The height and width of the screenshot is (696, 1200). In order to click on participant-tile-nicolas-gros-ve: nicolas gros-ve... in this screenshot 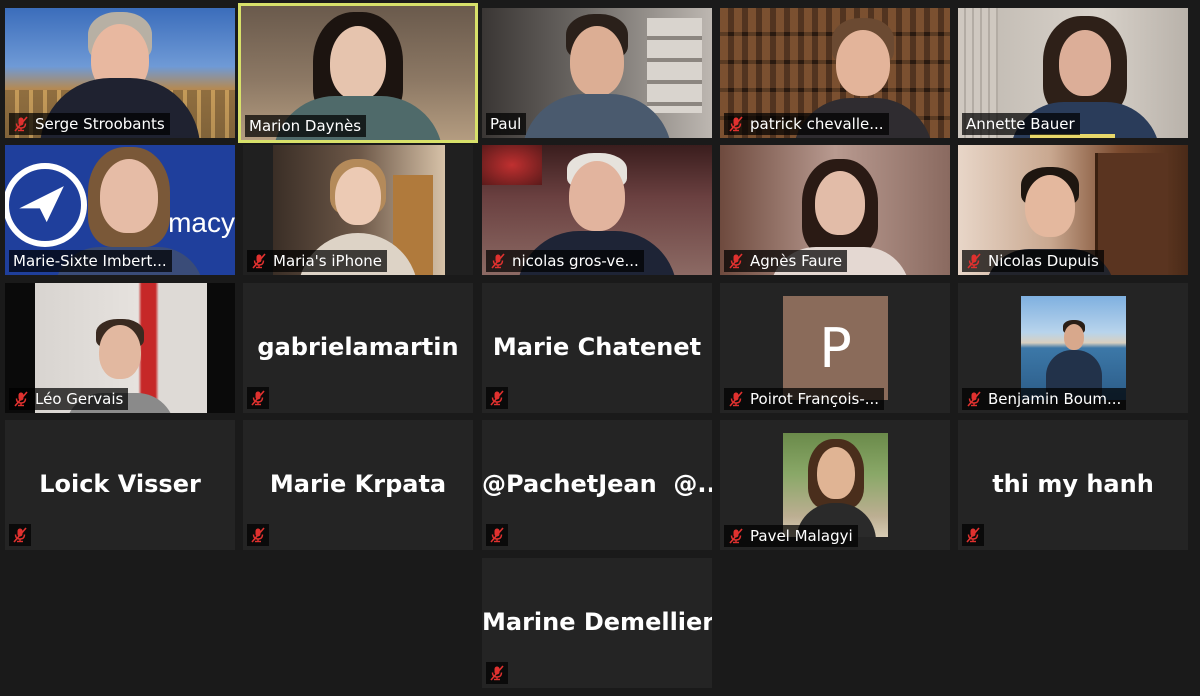, I will do `click(597, 210)`.